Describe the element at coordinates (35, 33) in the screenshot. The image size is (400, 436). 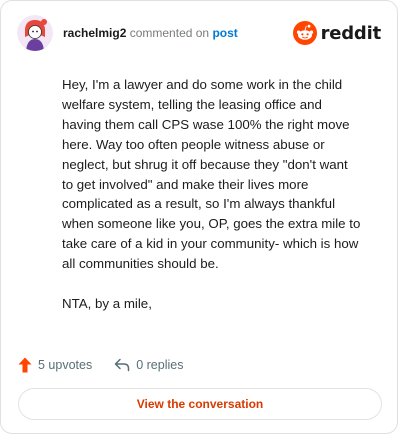
I see `avatar` at that location.